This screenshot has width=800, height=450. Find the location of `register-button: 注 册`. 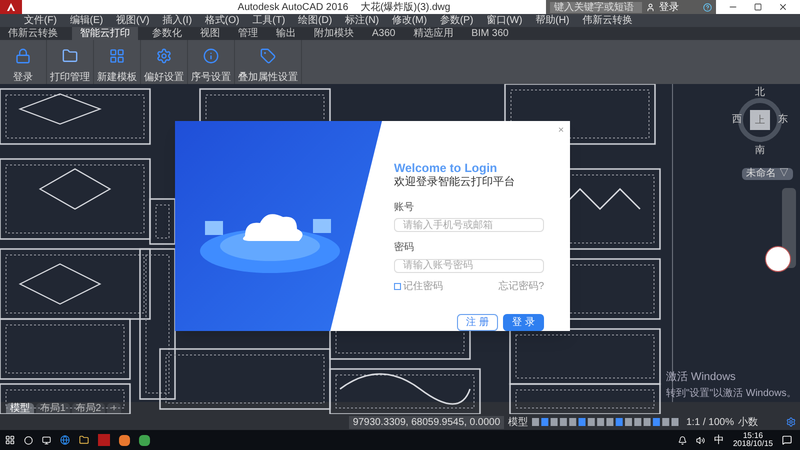

register-button: 注 册 is located at coordinates (477, 322).